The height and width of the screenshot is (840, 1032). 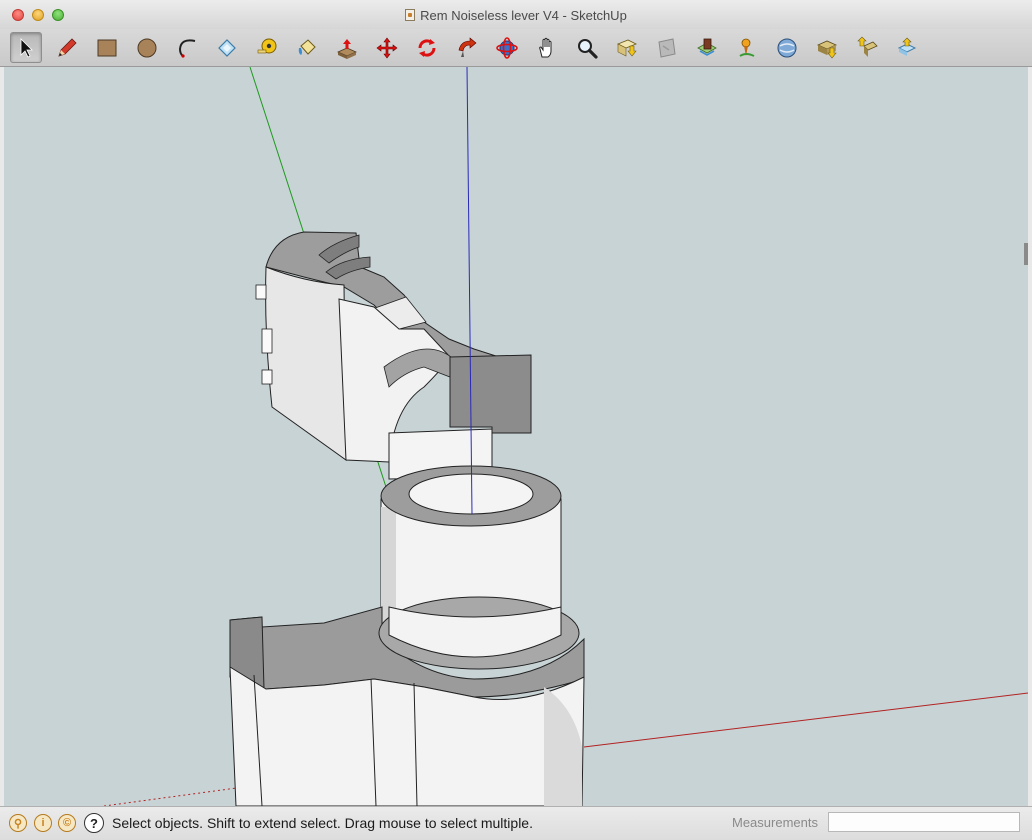 I want to click on globe-icon, so click(x=787, y=47).